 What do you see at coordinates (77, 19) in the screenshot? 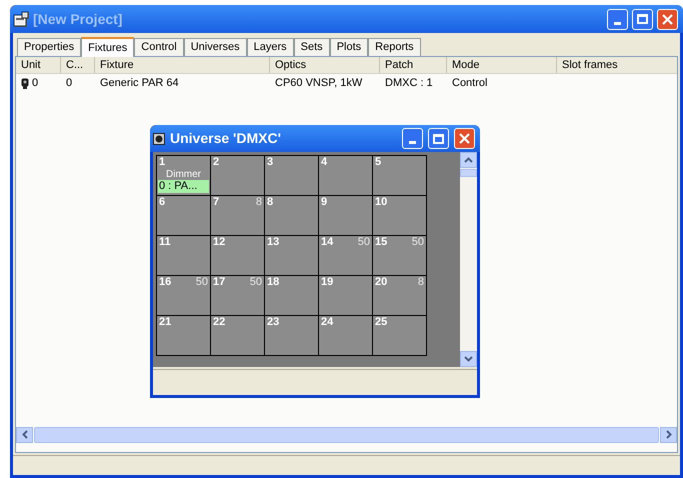
I see `window-title: [New Project]` at bounding box center [77, 19].